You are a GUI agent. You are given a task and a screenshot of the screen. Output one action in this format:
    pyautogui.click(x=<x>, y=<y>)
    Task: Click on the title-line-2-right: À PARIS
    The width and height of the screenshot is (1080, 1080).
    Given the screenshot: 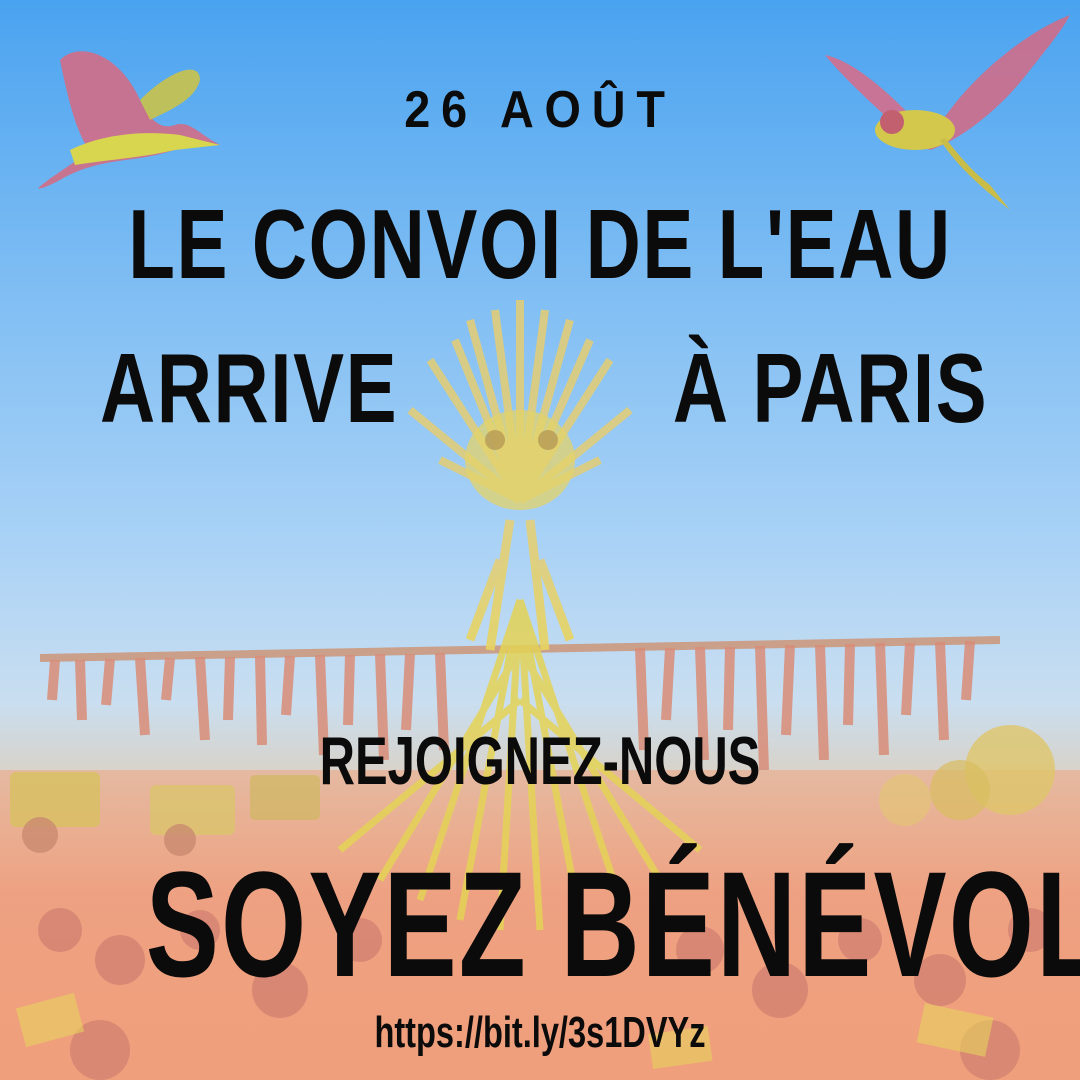 What is the action you would take?
    pyautogui.click(x=830, y=388)
    